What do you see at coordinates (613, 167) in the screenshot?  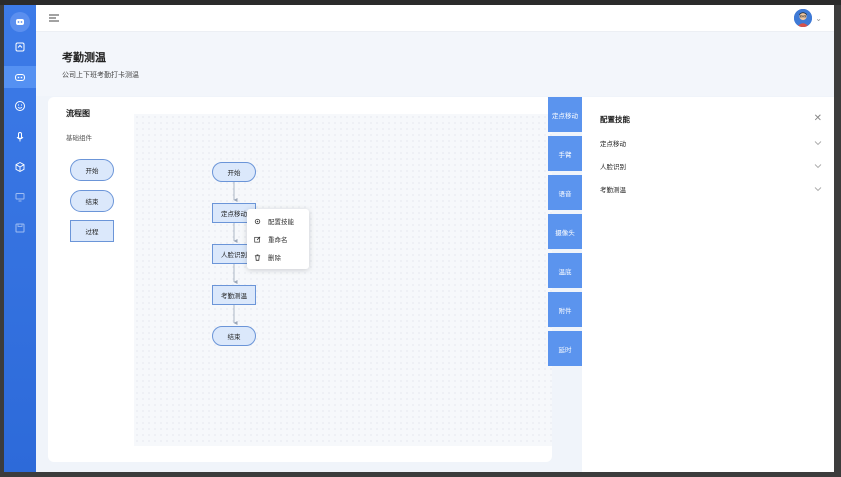 I see `config-section-face-label: 人脸识别` at bounding box center [613, 167].